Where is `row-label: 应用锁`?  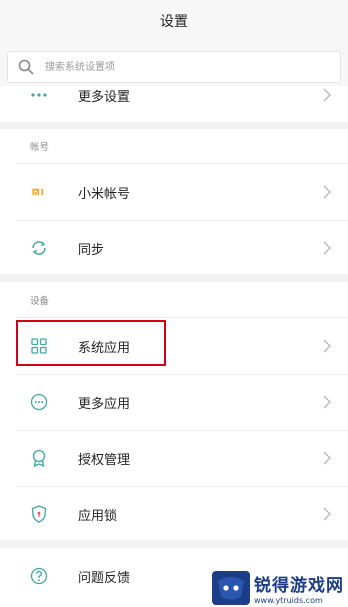 row-label: 应用锁 is located at coordinates (98, 516).